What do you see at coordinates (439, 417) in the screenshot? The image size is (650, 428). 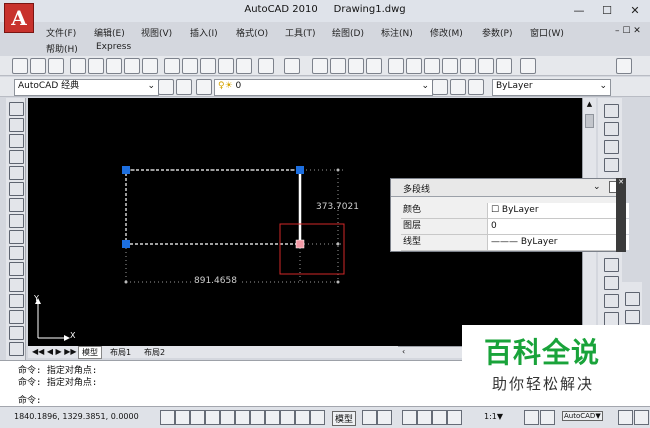 I see `steering-wheel-icon` at bounding box center [439, 417].